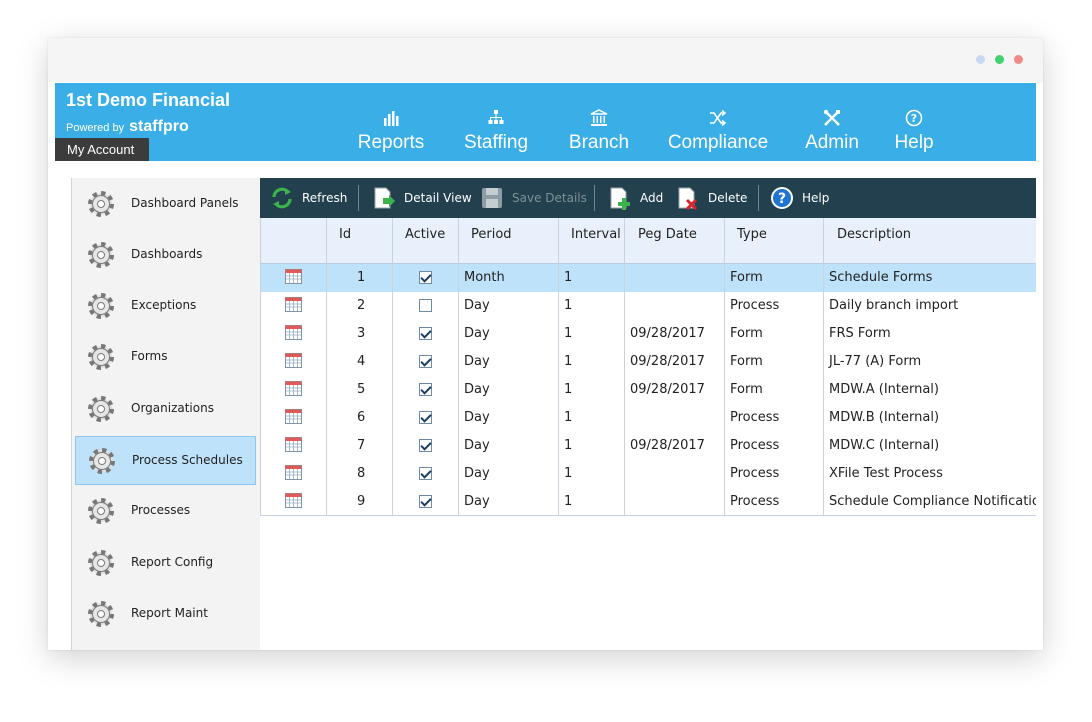 The image size is (1092, 722). Describe the element at coordinates (361, 361) in the screenshot. I see `cell-id: 4` at that location.